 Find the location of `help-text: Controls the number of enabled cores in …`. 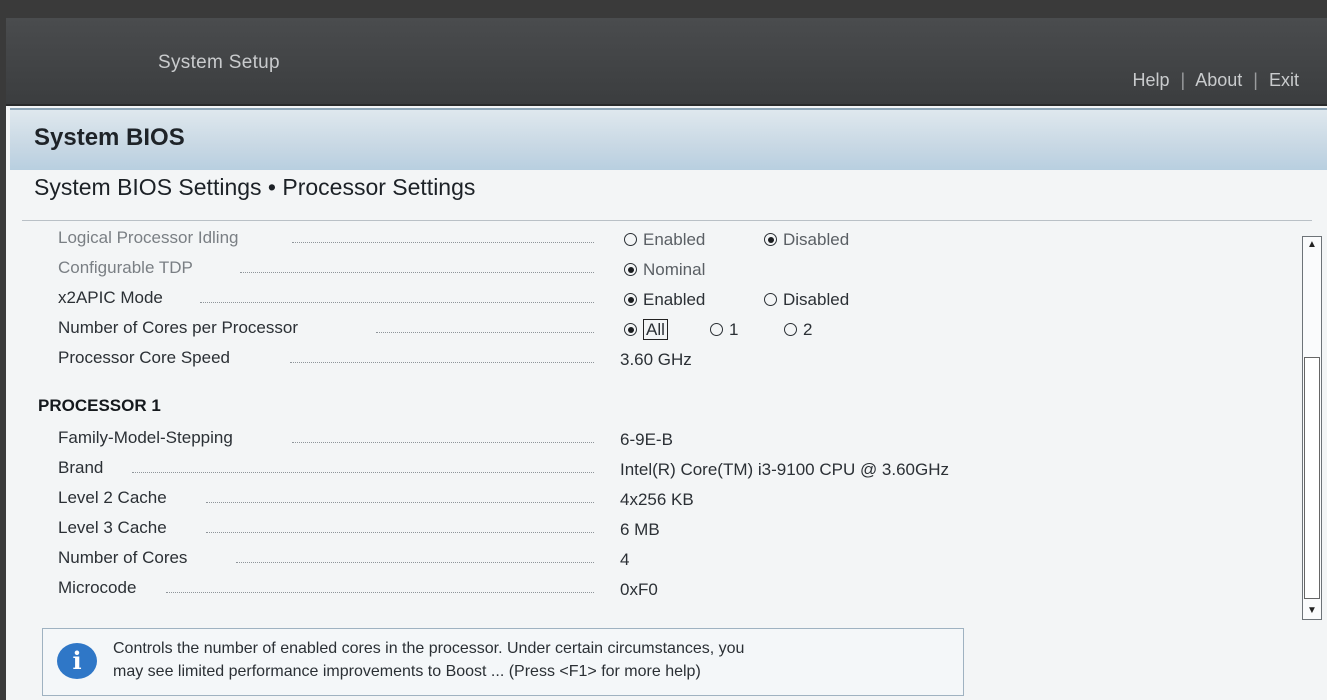

help-text: Controls the number of enabled cores in … is located at coordinates (528, 660).